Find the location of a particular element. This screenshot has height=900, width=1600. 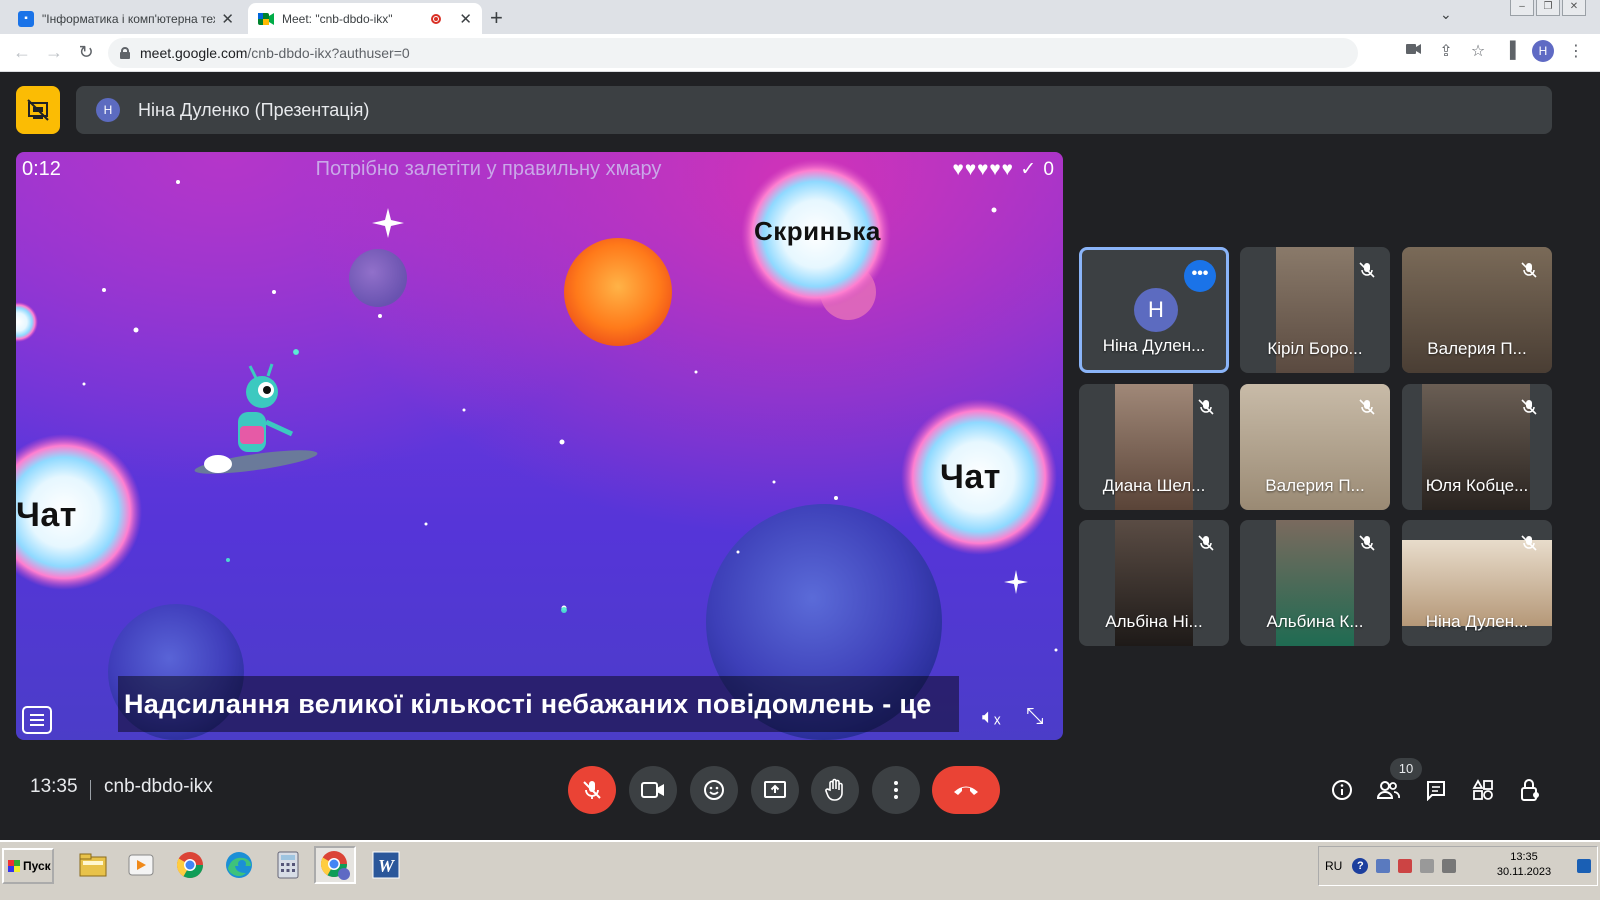

security-icon is located at coordinates (1405, 866).